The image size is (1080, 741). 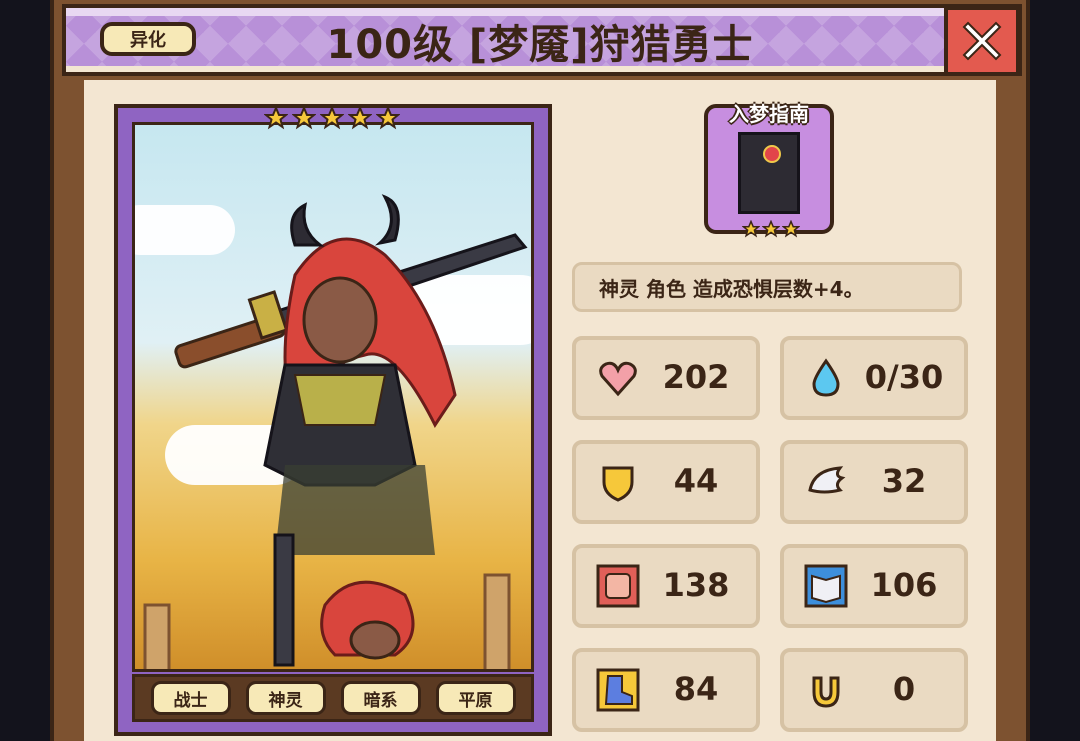 I want to click on stat-magic: 106, so click(x=874, y=586).